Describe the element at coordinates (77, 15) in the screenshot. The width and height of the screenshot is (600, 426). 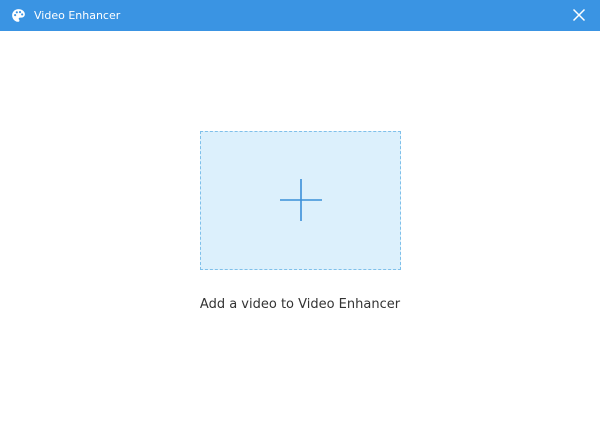
I see `window-title: Video Enhancer` at that location.